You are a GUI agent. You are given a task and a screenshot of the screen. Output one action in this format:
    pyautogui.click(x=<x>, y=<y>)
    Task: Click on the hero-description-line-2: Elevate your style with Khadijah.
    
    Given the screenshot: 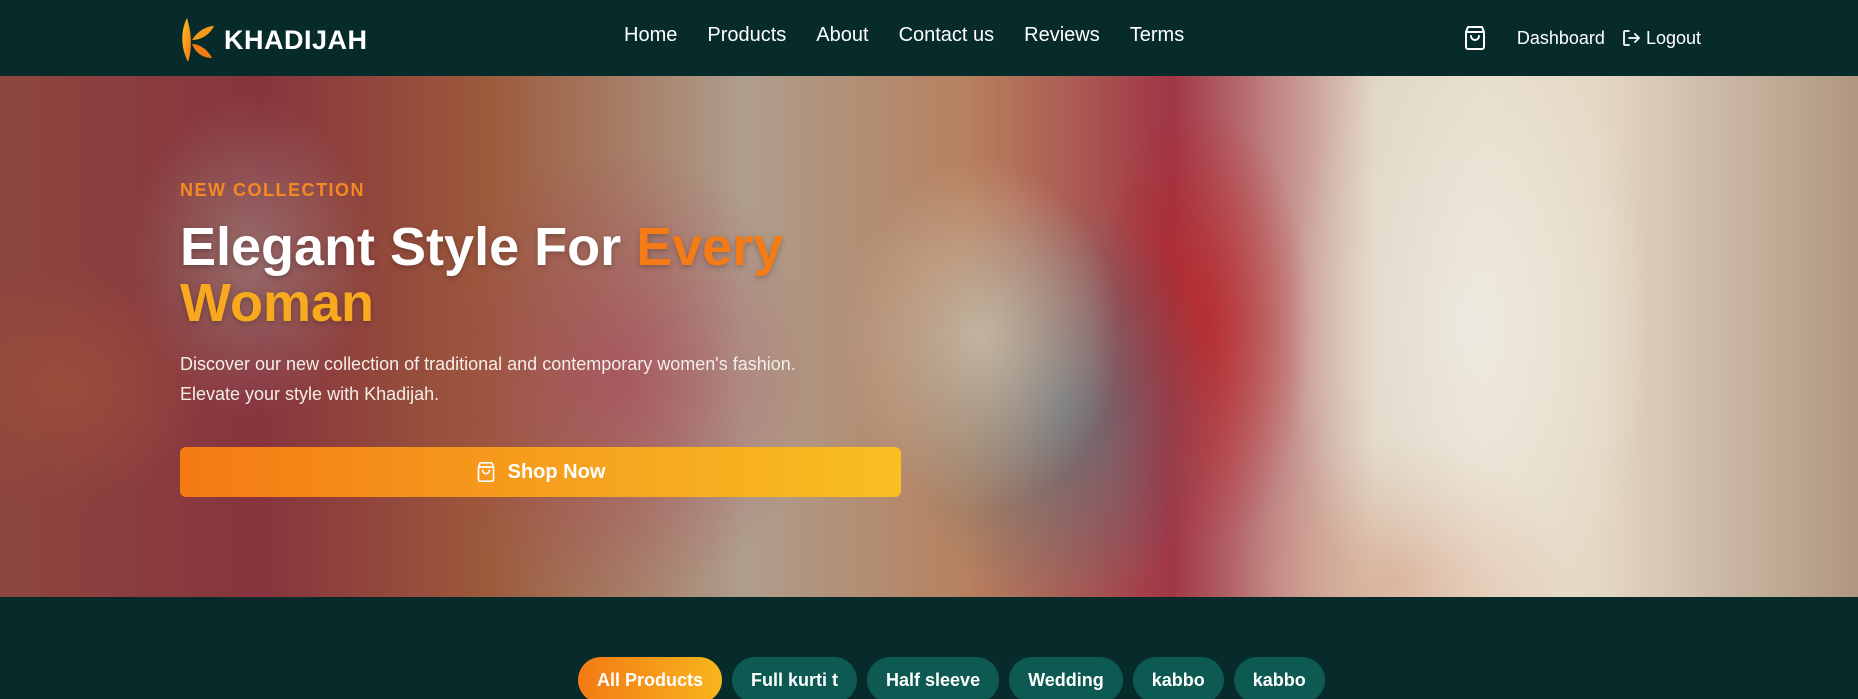 What is the action you would take?
    pyautogui.click(x=310, y=394)
    